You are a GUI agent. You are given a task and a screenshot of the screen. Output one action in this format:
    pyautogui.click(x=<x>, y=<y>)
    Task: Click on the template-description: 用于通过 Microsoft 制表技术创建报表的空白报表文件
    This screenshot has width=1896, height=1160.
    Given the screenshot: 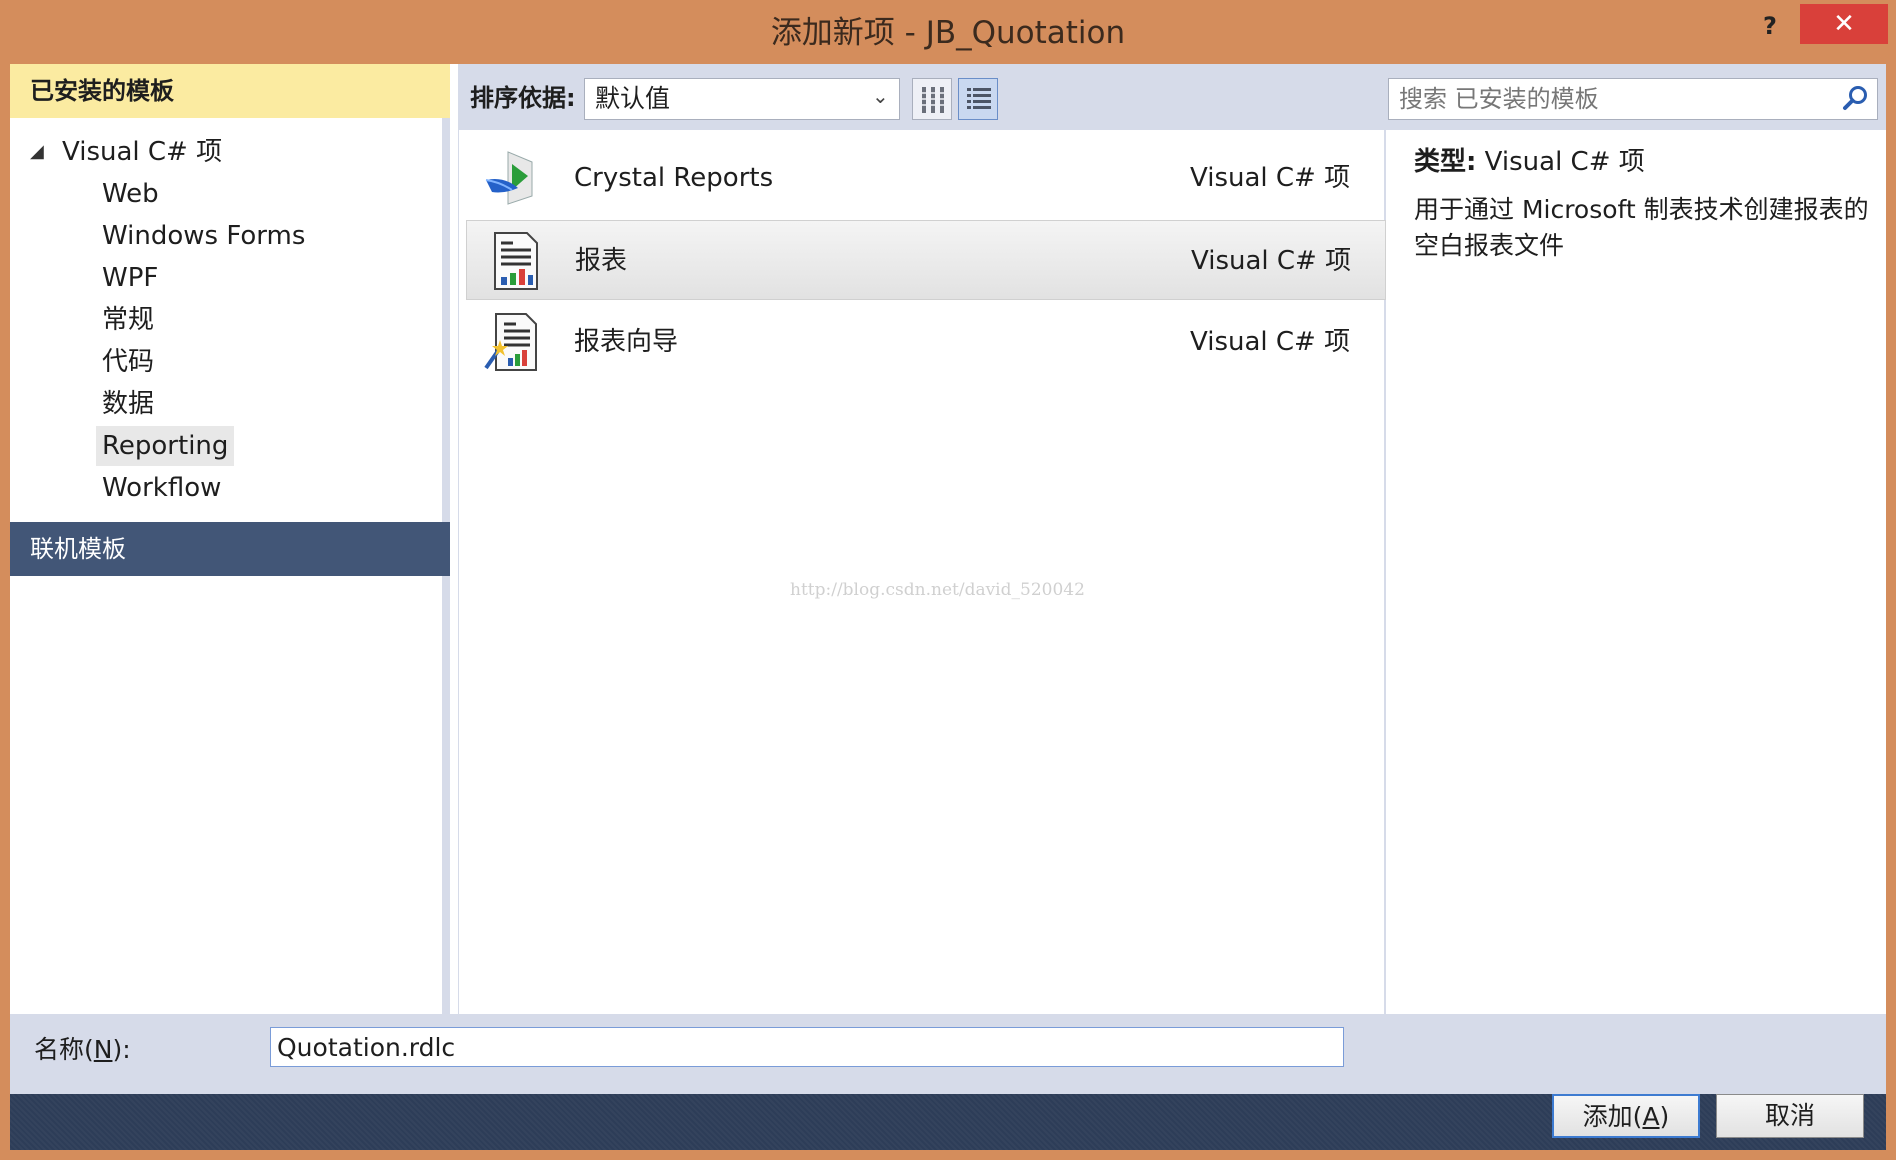 What is the action you would take?
    pyautogui.click(x=1641, y=227)
    